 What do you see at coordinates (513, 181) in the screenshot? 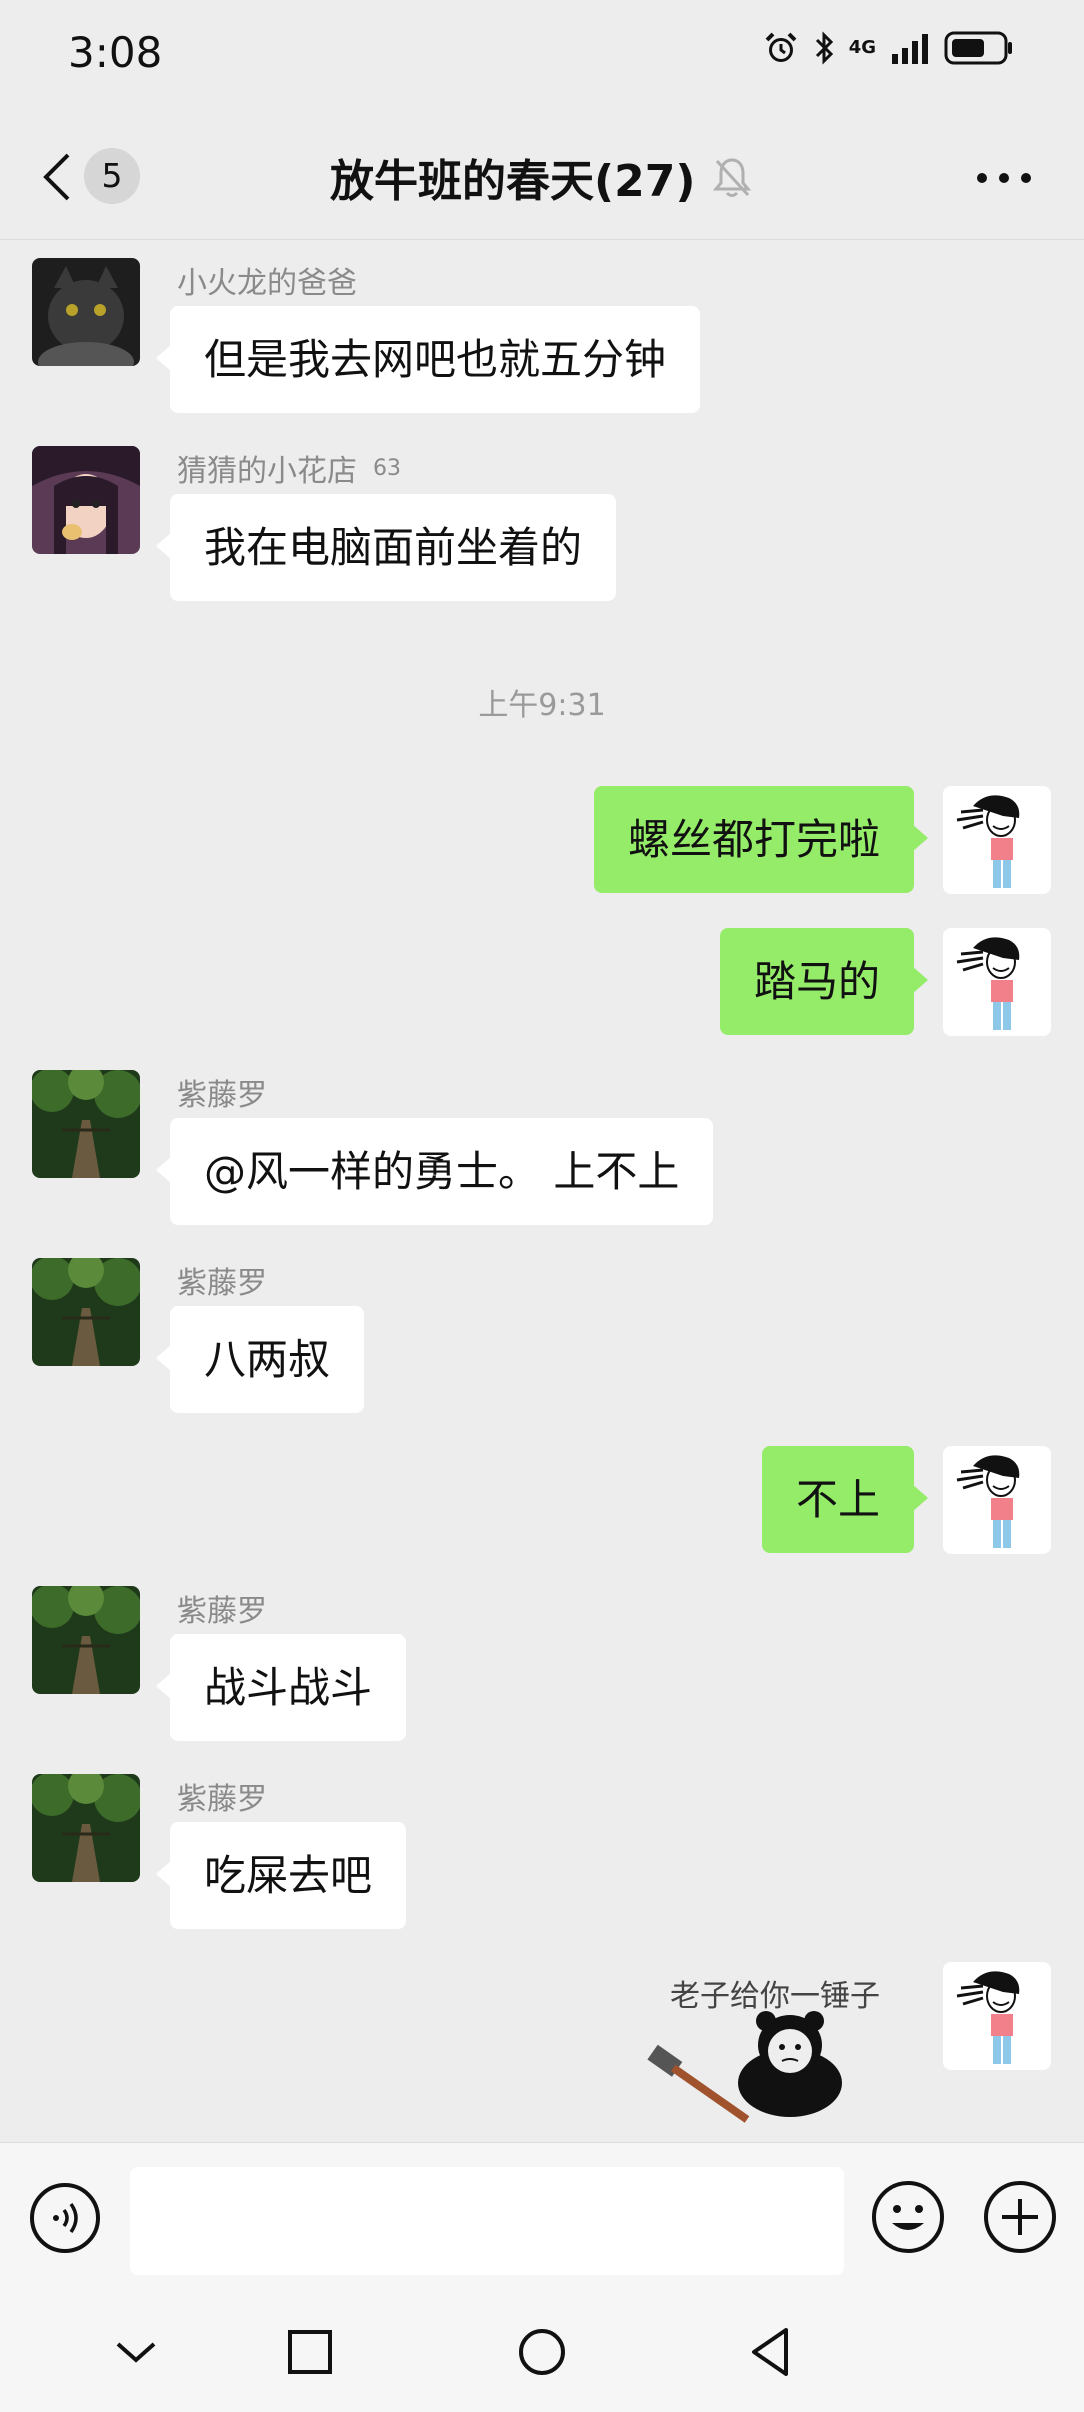
I see `chat-title: 放牛班的春天(27)` at bounding box center [513, 181].